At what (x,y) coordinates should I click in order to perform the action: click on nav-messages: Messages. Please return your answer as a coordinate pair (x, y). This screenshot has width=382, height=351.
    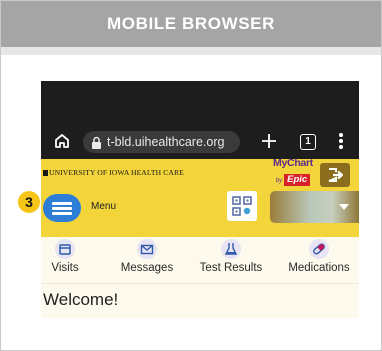
    Looking at the image, I should click on (147, 256).